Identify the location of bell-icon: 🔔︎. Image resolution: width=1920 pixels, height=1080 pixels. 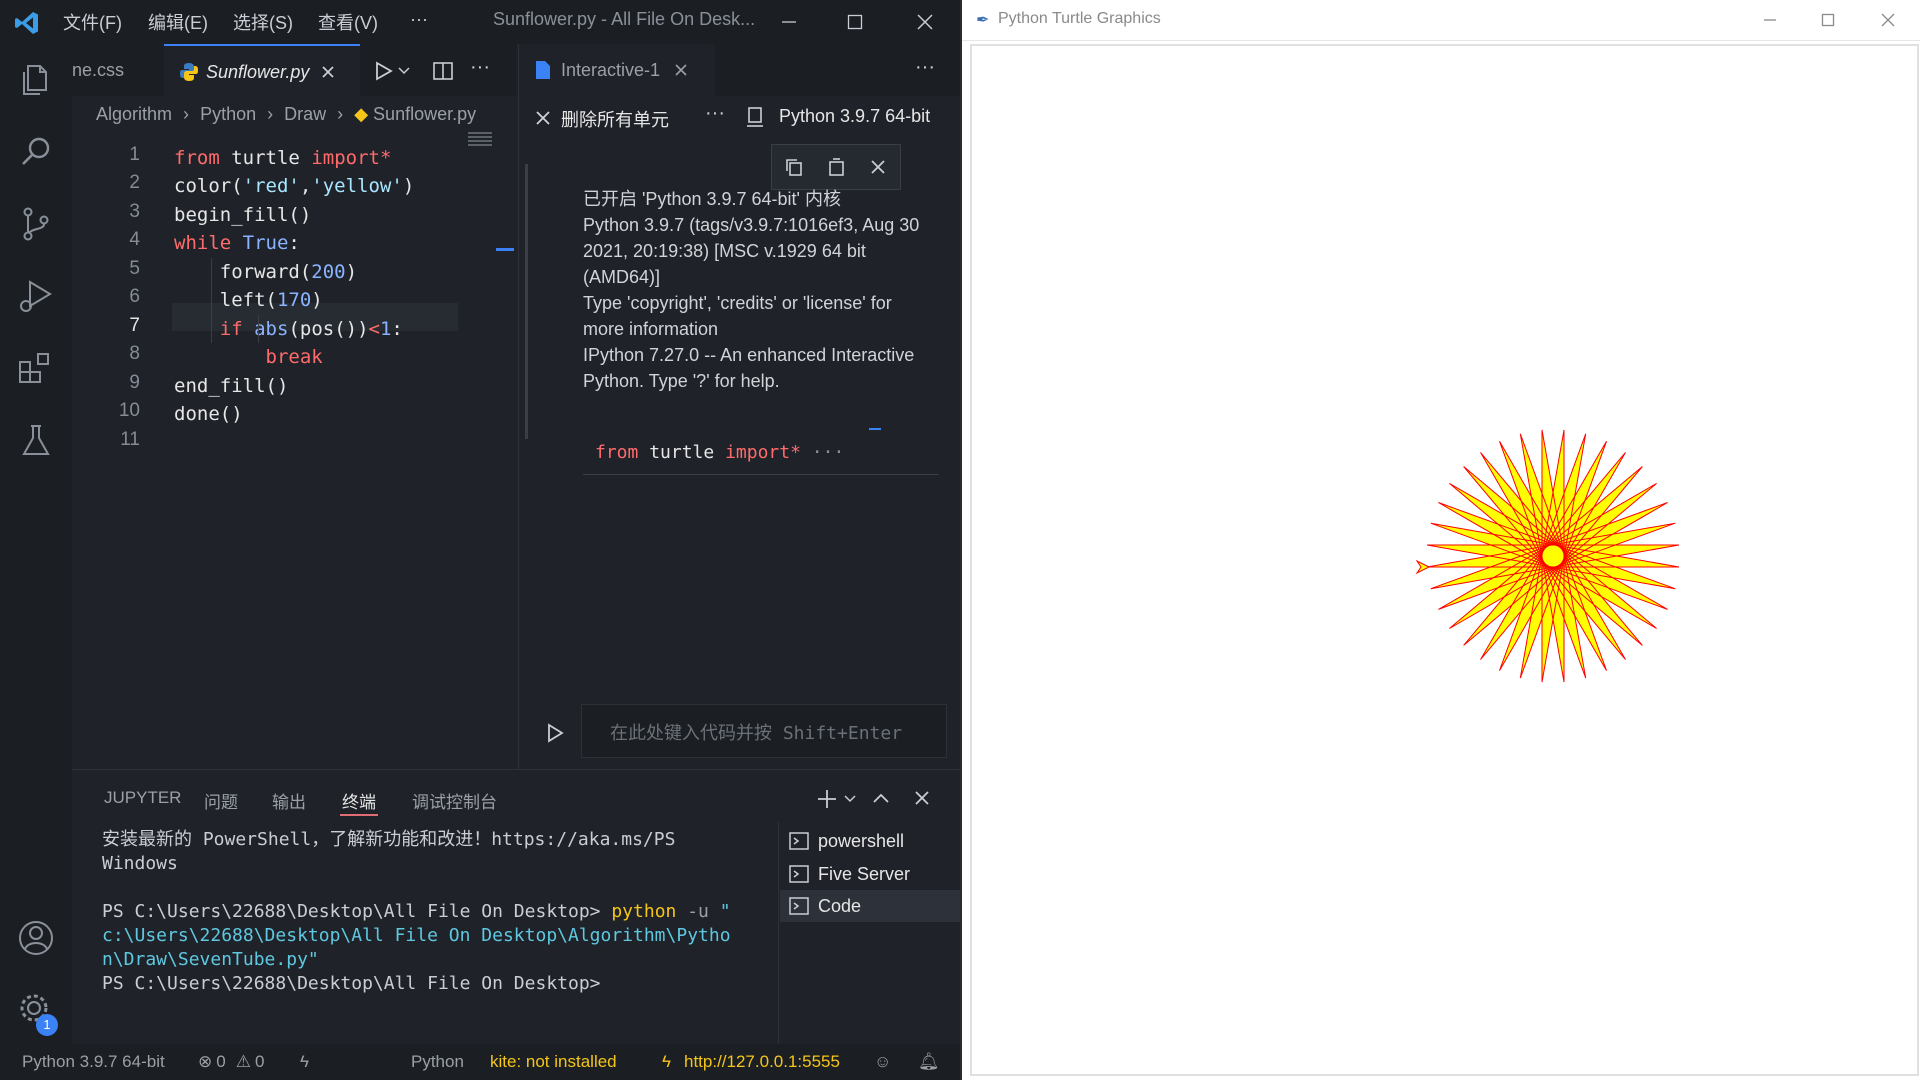
(929, 1062).